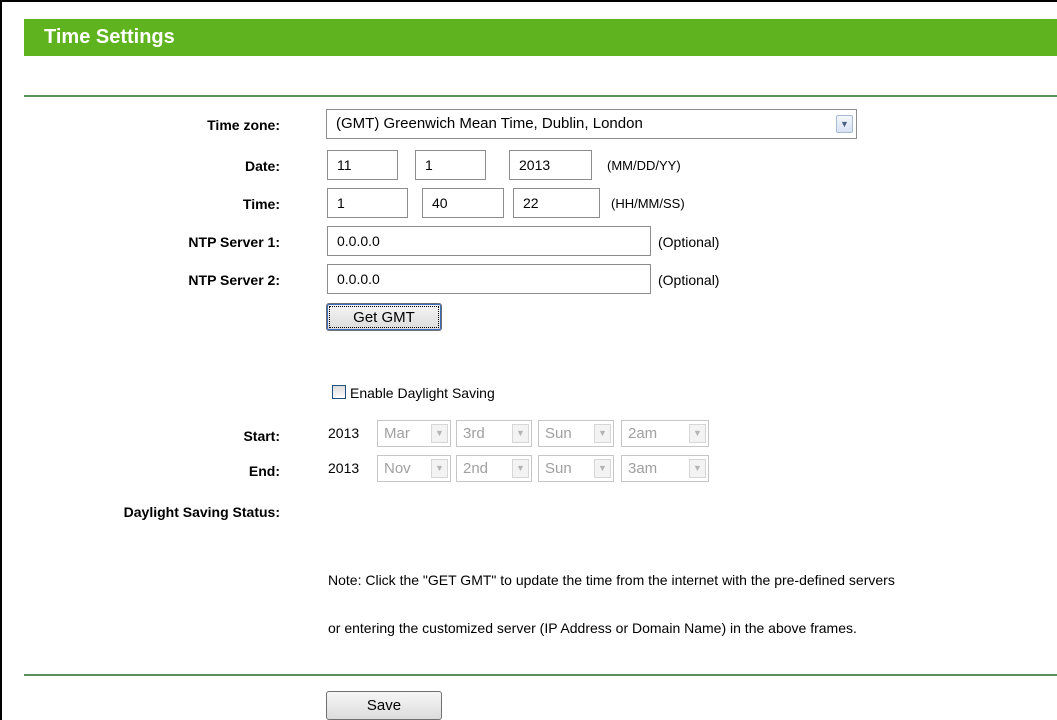 The width and height of the screenshot is (1057, 720). Describe the element at coordinates (665, 433) in the screenshot. I see `dst-start-hour-select: 2am ▼` at that location.